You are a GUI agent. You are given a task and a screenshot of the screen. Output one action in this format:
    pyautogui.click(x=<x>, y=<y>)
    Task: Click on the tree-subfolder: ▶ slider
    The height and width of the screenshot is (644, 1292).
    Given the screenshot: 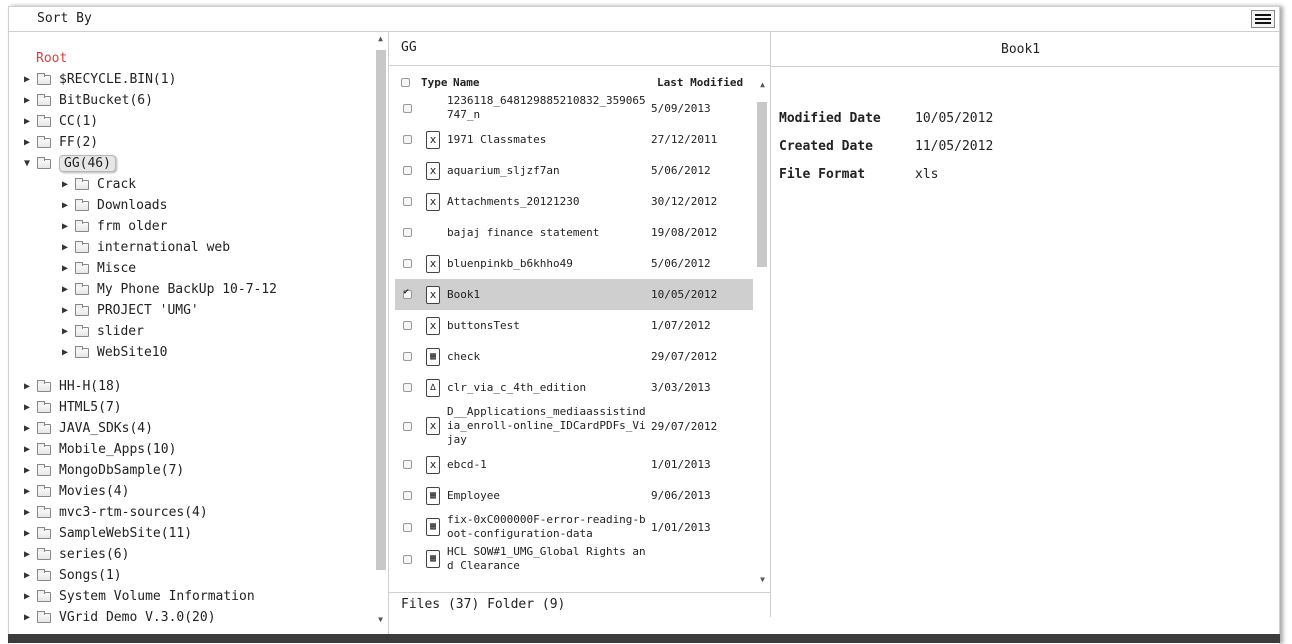 What is the action you would take?
    pyautogui.click(x=168, y=331)
    